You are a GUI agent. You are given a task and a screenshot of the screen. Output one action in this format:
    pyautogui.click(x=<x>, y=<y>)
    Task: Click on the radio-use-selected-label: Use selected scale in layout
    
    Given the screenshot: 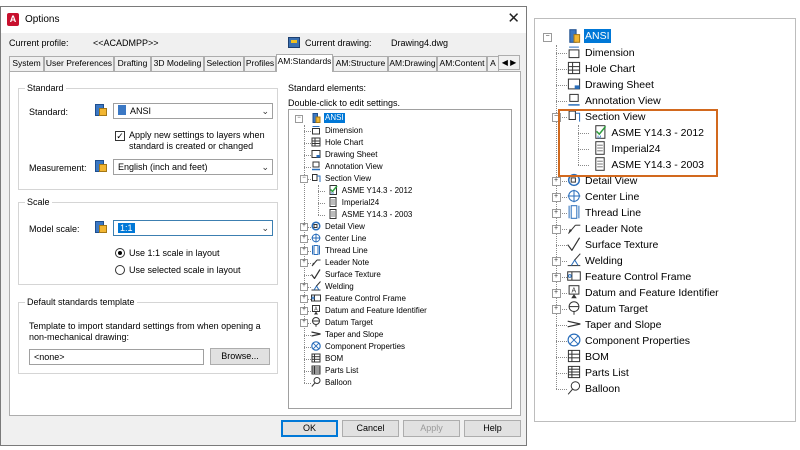 What is the action you would take?
    pyautogui.click(x=185, y=270)
    